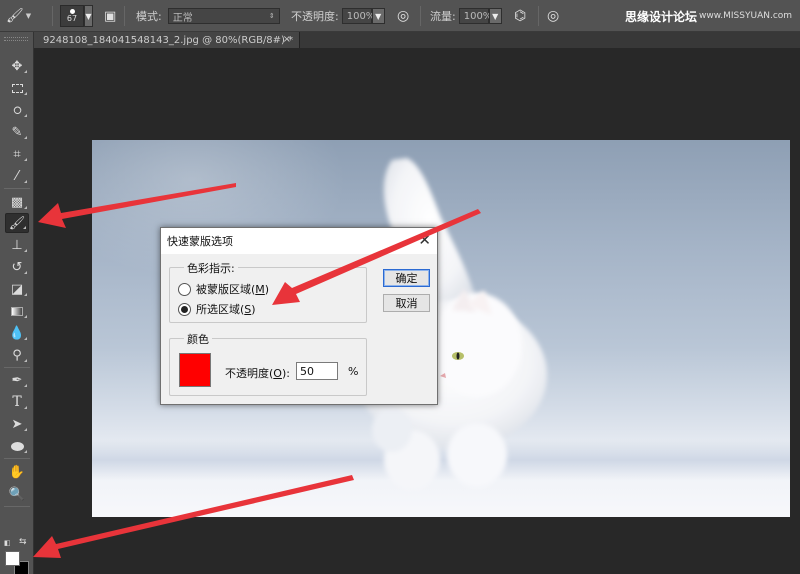 This screenshot has height=574, width=800. Describe the element at coordinates (223, 16) in the screenshot. I see `mode-select: 正常 ⇕` at that location.